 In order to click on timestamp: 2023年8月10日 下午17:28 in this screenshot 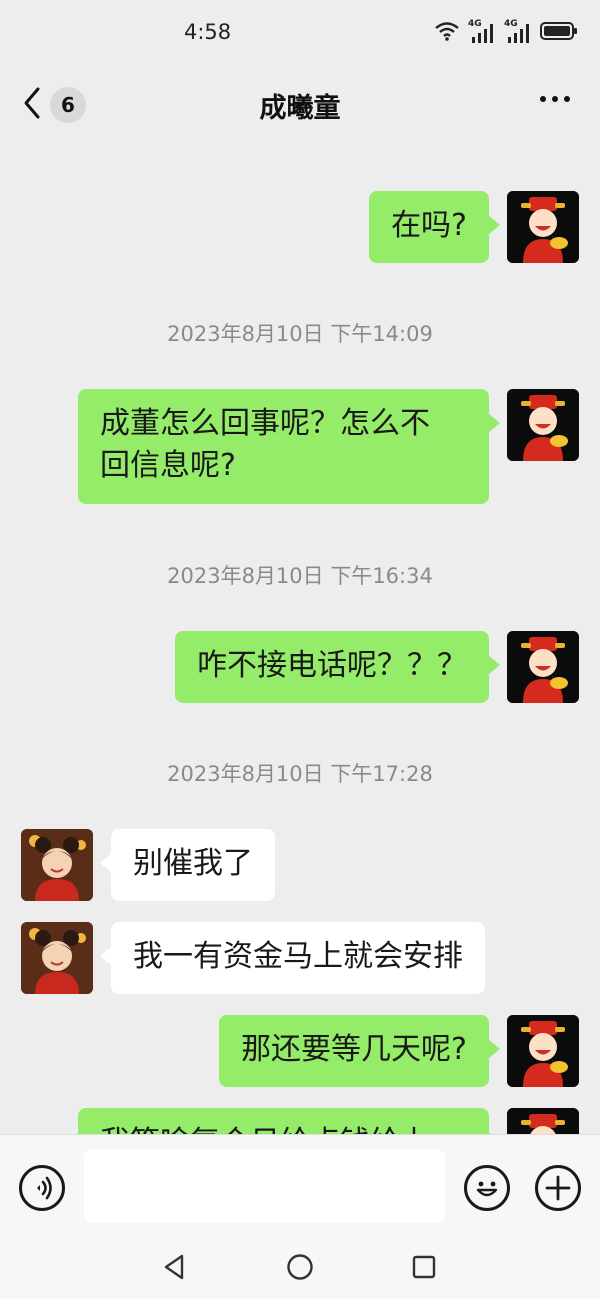, I will do `click(300, 774)`.